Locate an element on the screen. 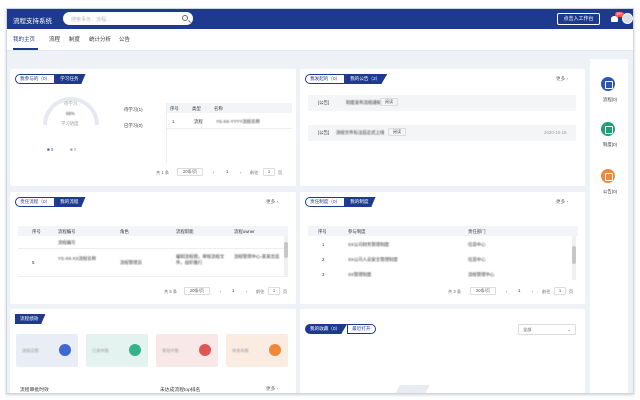 The height and width of the screenshot is (400, 640). tab-process: 流程 is located at coordinates (54, 39).